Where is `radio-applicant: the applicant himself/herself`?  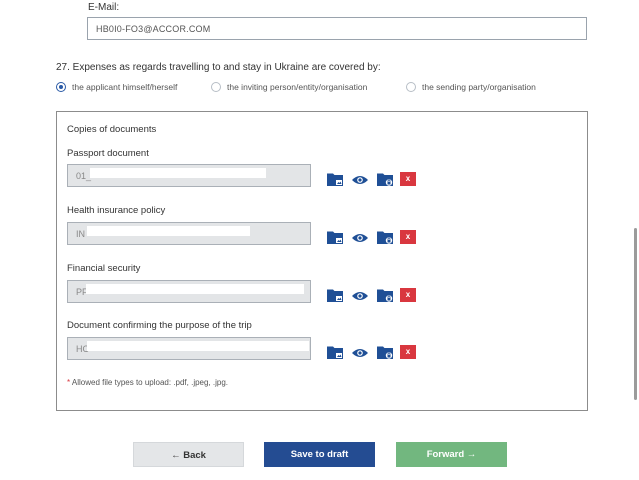 radio-applicant: the applicant himself/herself is located at coordinates (116, 87).